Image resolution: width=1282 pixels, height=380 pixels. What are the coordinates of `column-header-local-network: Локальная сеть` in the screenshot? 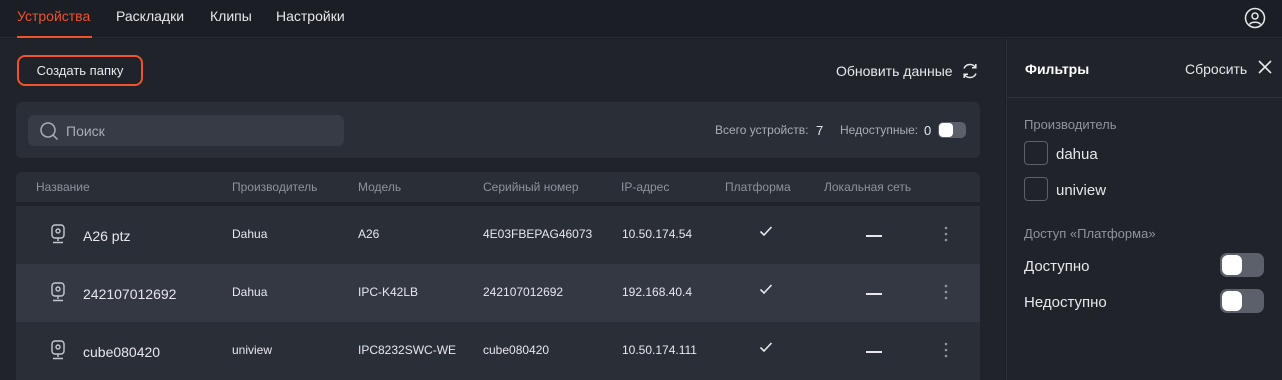 It's located at (867, 187).